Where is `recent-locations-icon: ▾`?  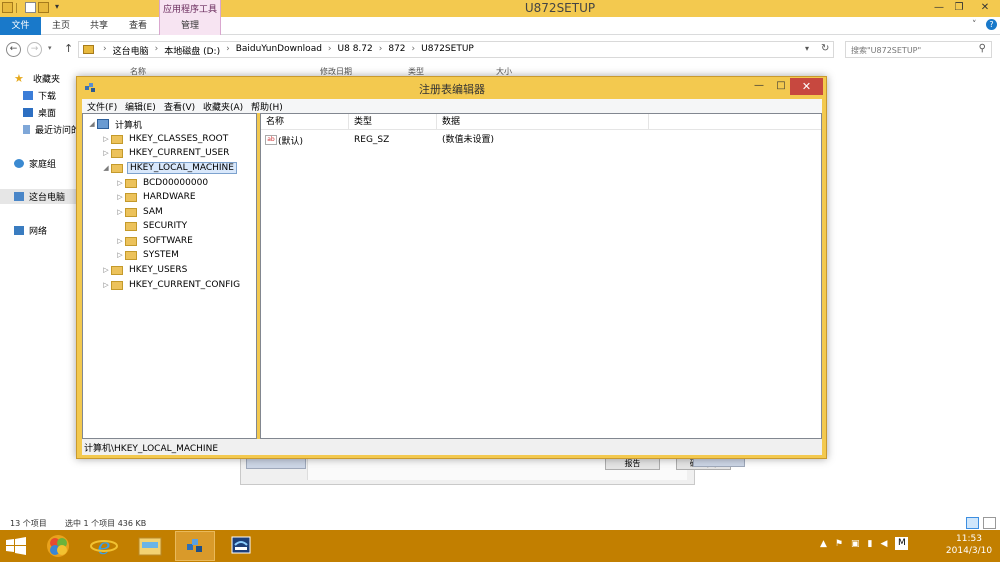 recent-locations-icon: ▾ is located at coordinates (50, 48).